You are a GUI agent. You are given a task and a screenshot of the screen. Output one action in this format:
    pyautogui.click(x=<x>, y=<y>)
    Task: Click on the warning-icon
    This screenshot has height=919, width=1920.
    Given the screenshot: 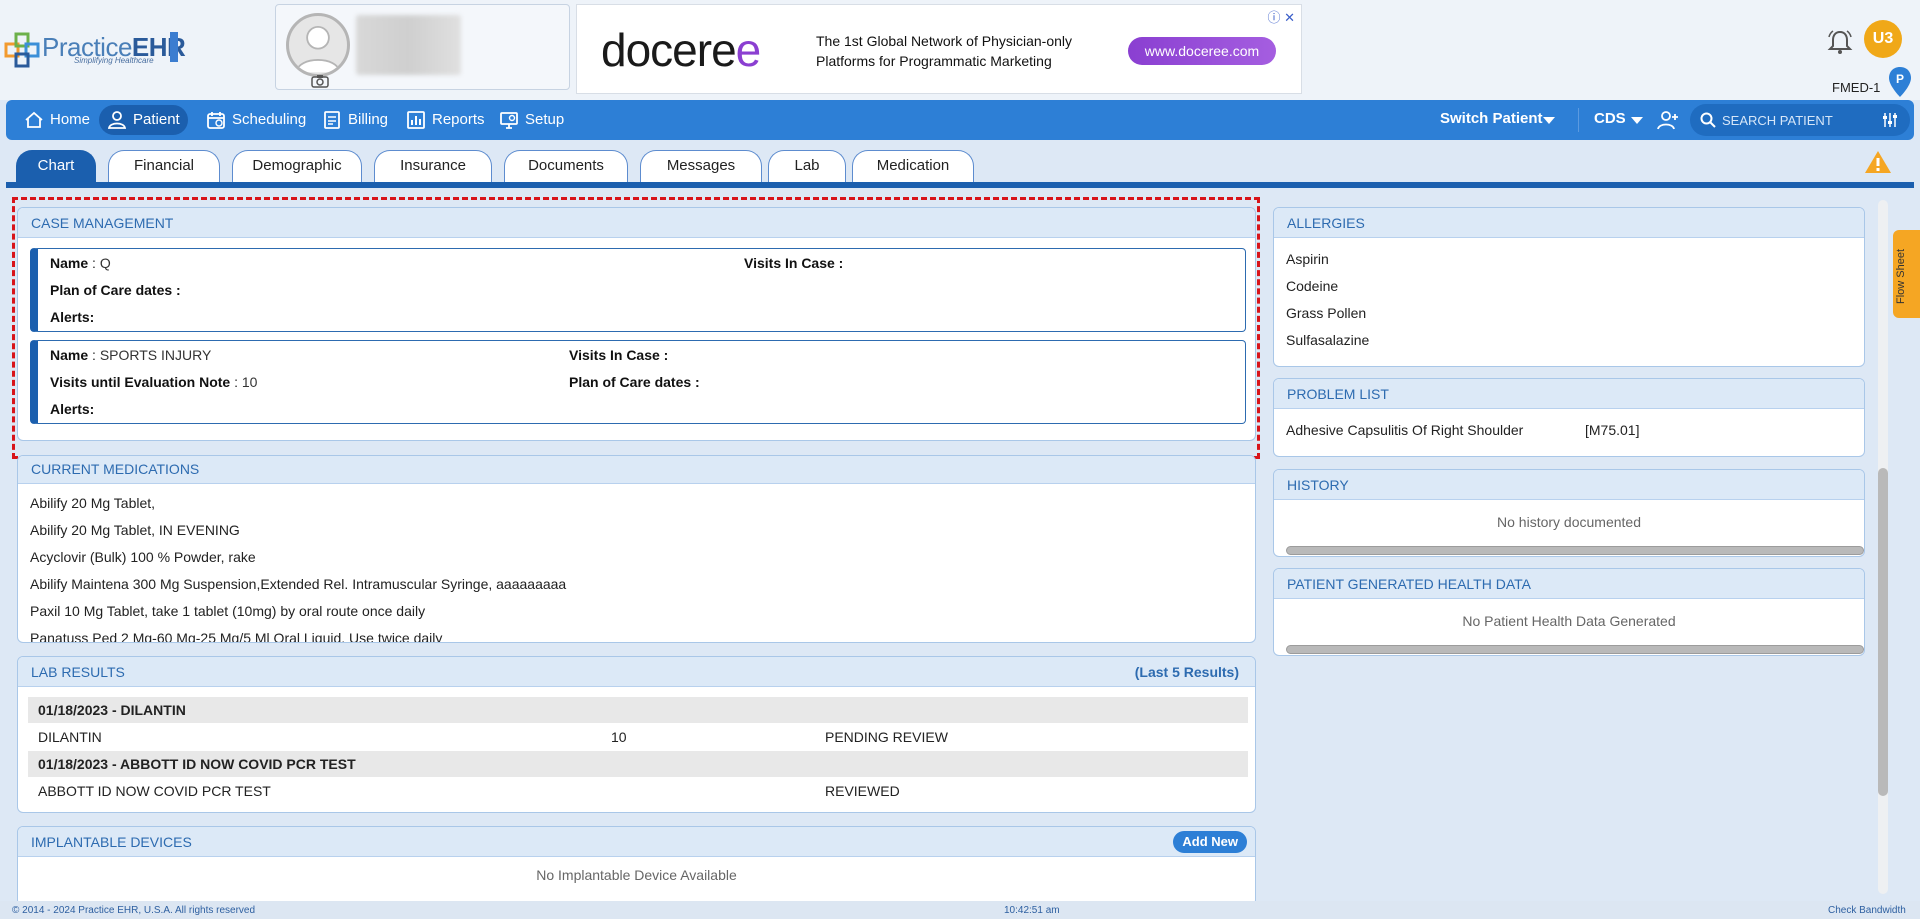 What is the action you would take?
    pyautogui.click(x=1878, y=162)
    